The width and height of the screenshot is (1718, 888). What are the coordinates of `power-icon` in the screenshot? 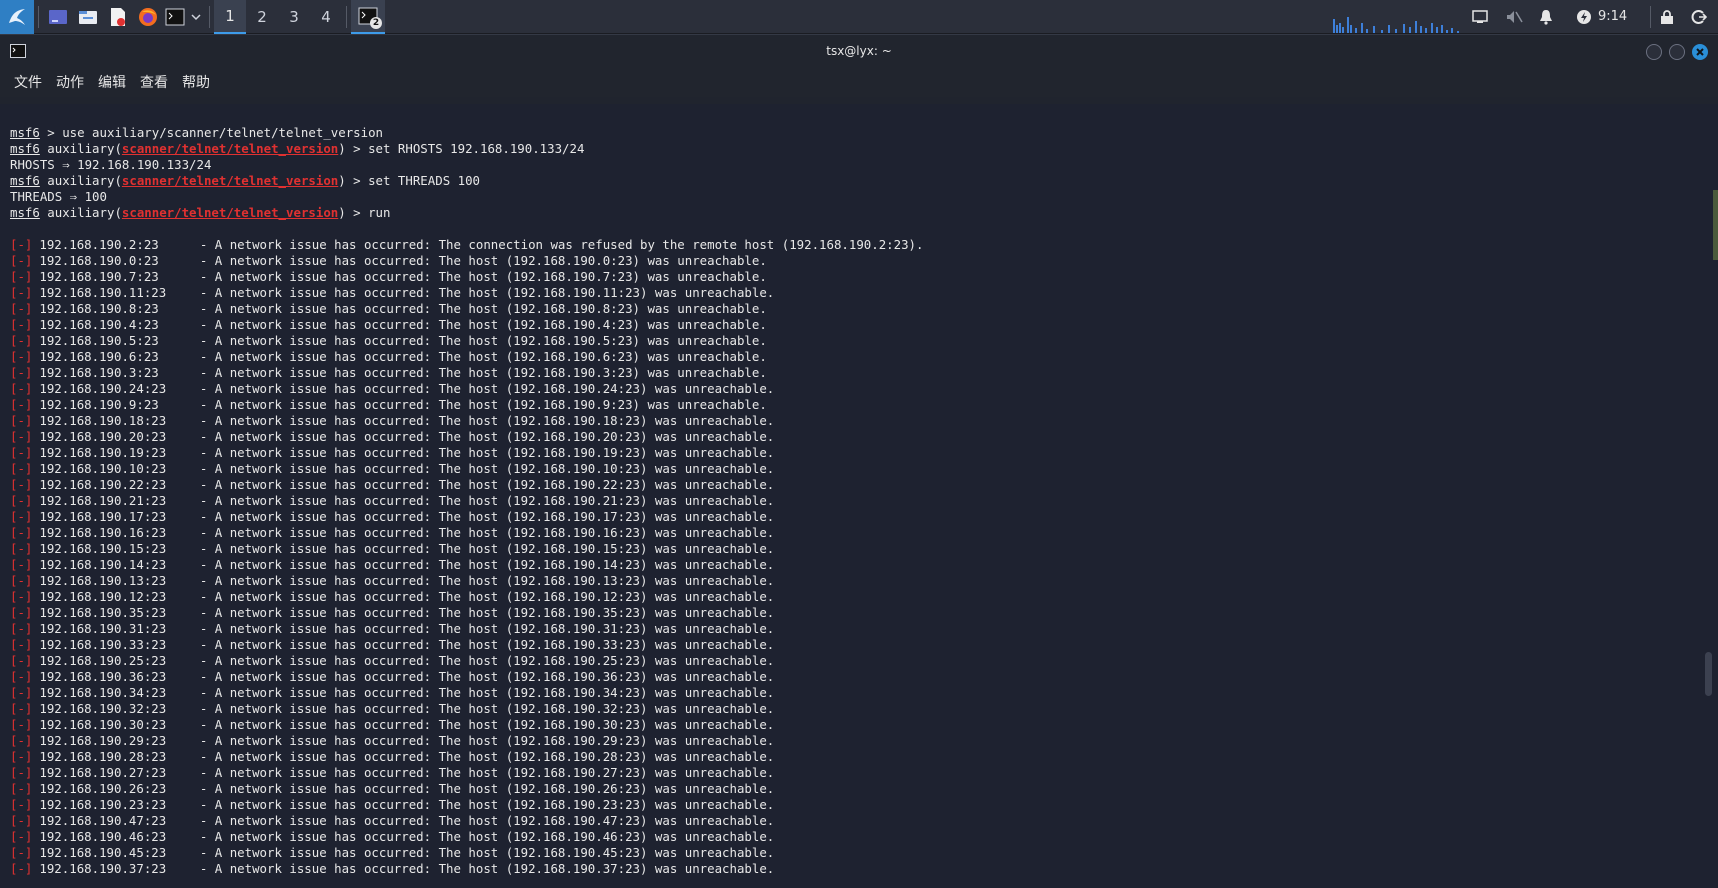 It's located at (1584, 17).